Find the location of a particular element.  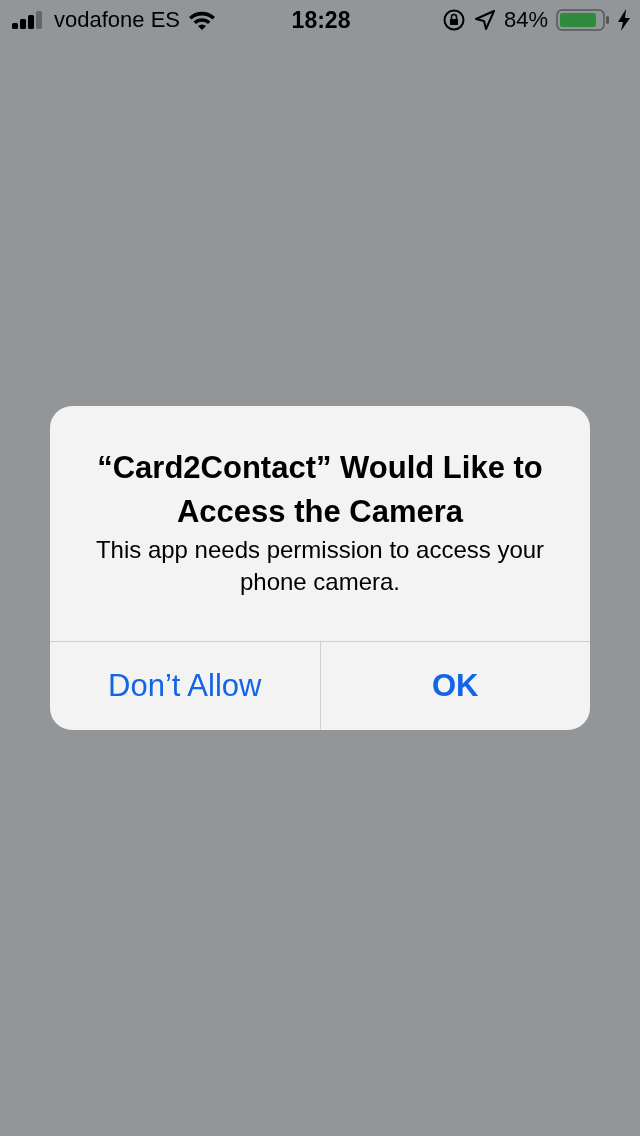

ok-button: OK is located at coordinates (454, 686).